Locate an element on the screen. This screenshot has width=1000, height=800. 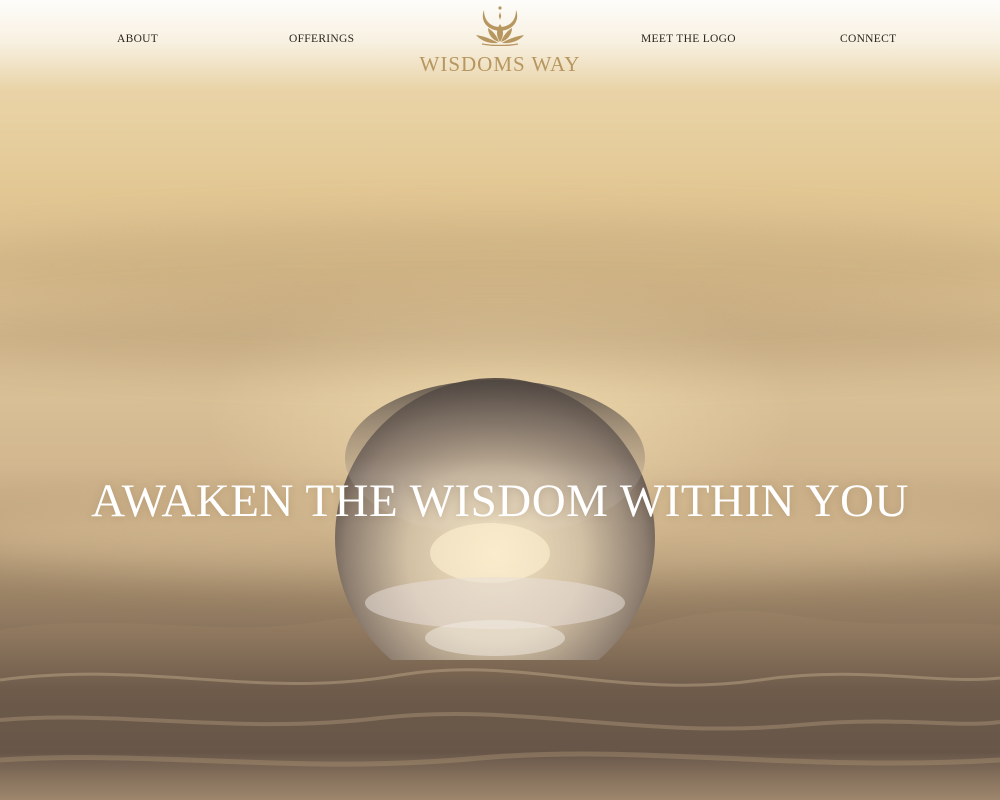
nav-link-about: ABOUT is located at coordinates (137, 39).